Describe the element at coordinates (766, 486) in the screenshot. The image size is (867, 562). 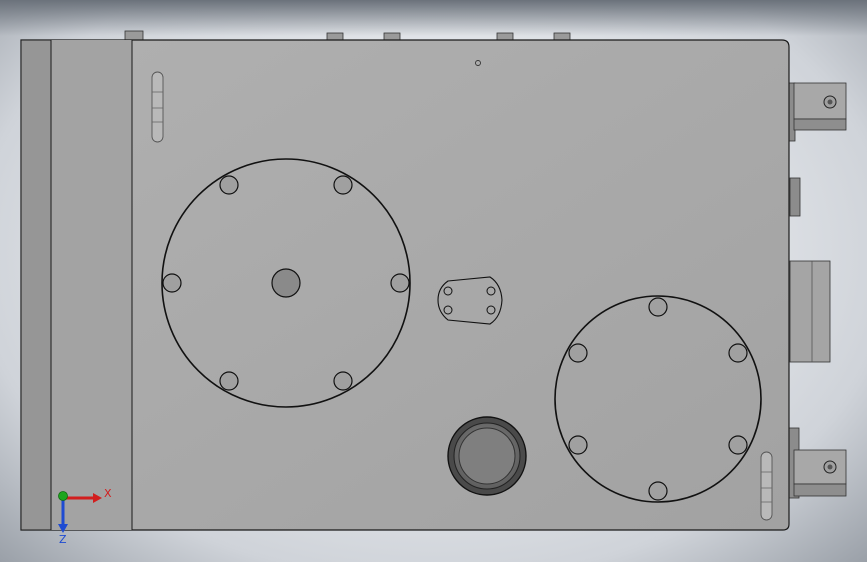
I see `slot-bottom-right` at that location.